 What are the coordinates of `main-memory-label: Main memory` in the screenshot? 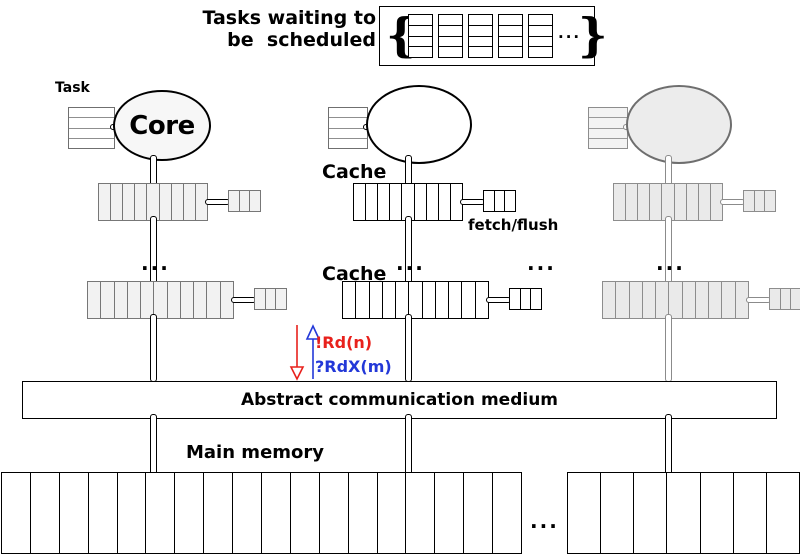 It's located at (255, 452).